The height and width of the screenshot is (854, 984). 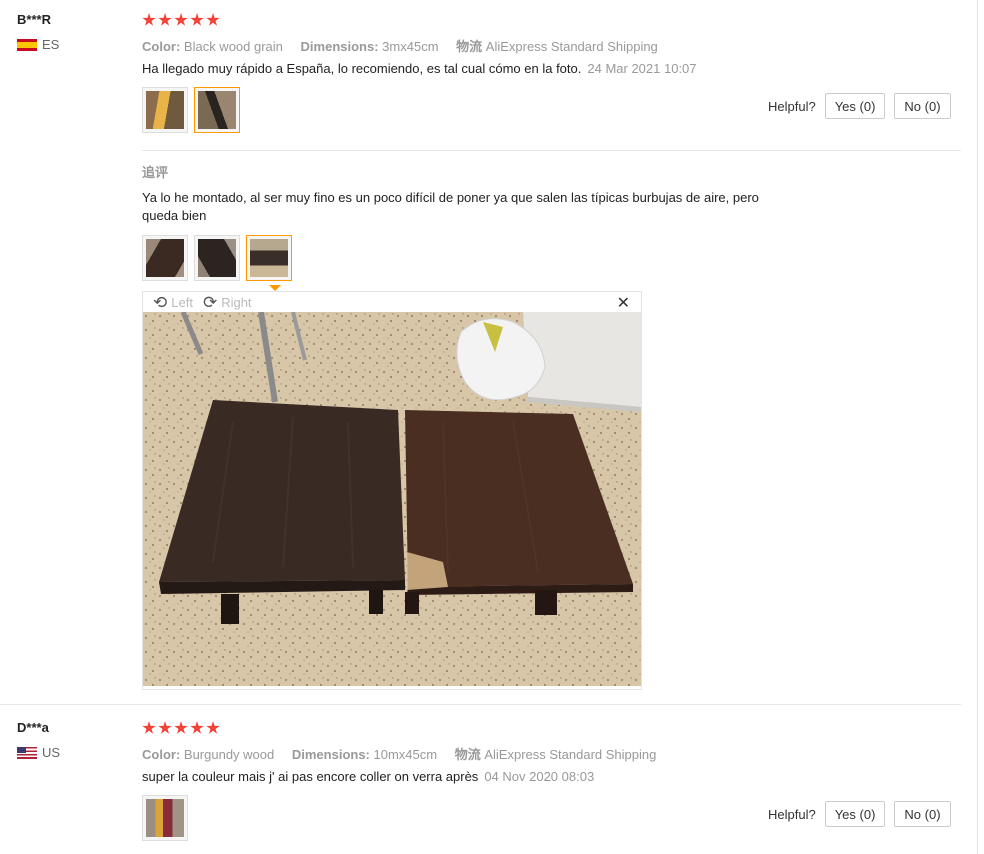 What do you see at coordinates (539, 776) in the screenshot?
I see `review-date: 04 Nov 2020 08:03` at bounding box center [539, 776].